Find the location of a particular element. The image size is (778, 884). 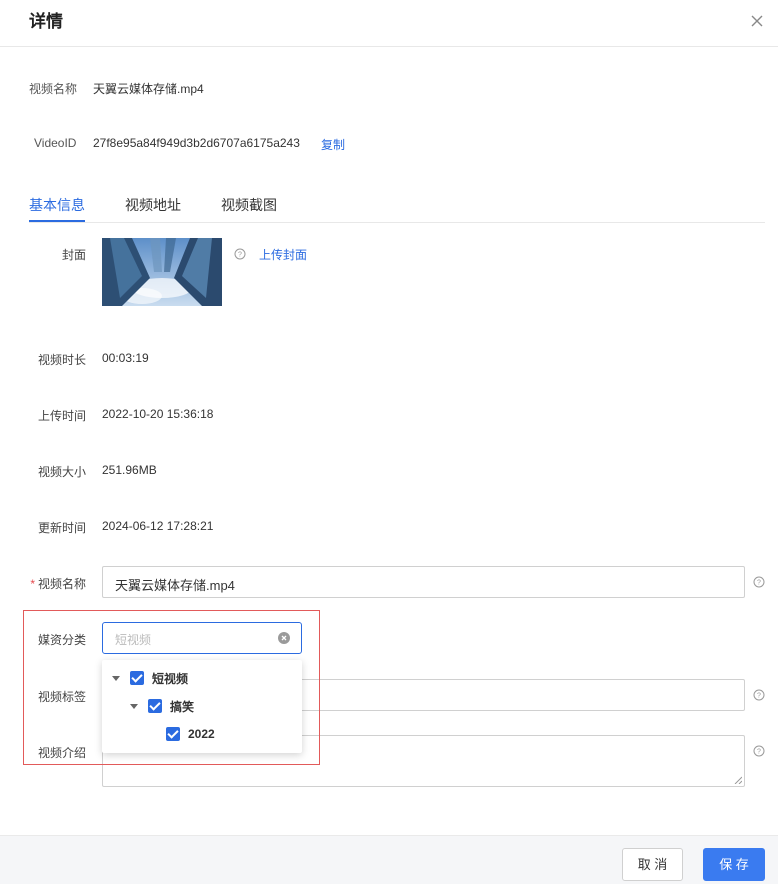

close-icon is located at coordinates (757, 21).